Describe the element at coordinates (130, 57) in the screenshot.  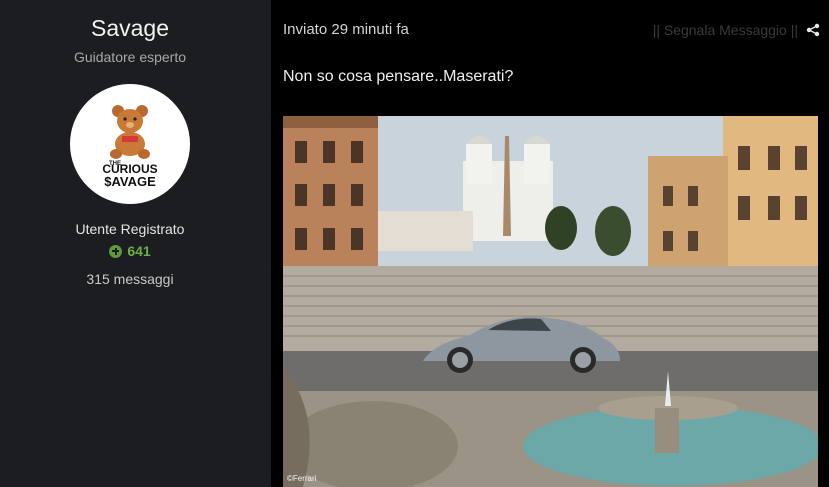
I see `author-title: Guidatore esperto` at that location.